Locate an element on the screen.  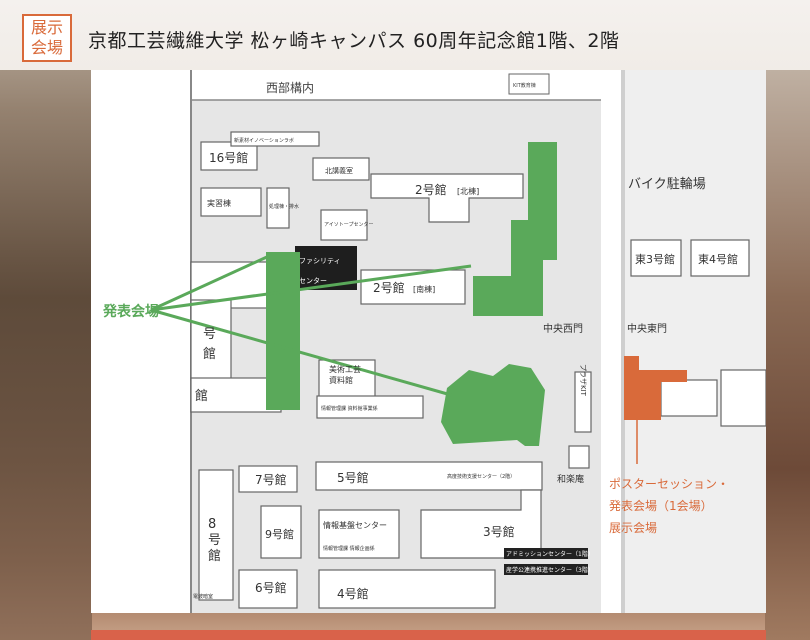
east-bldg-a is located at coordinates (689, 398).